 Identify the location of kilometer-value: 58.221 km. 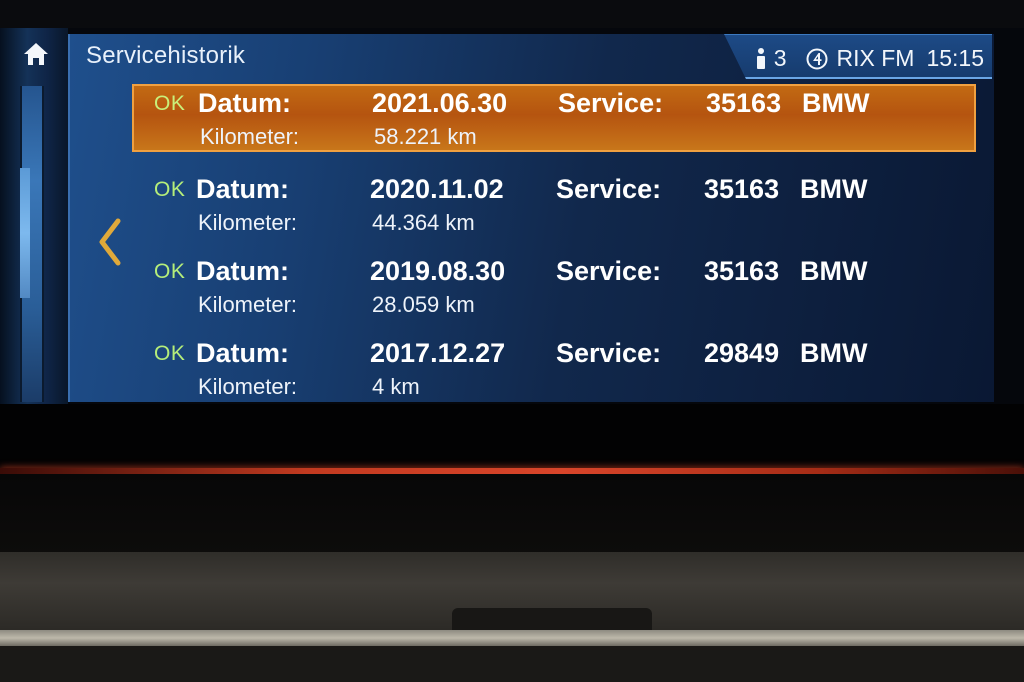
(425, 136).